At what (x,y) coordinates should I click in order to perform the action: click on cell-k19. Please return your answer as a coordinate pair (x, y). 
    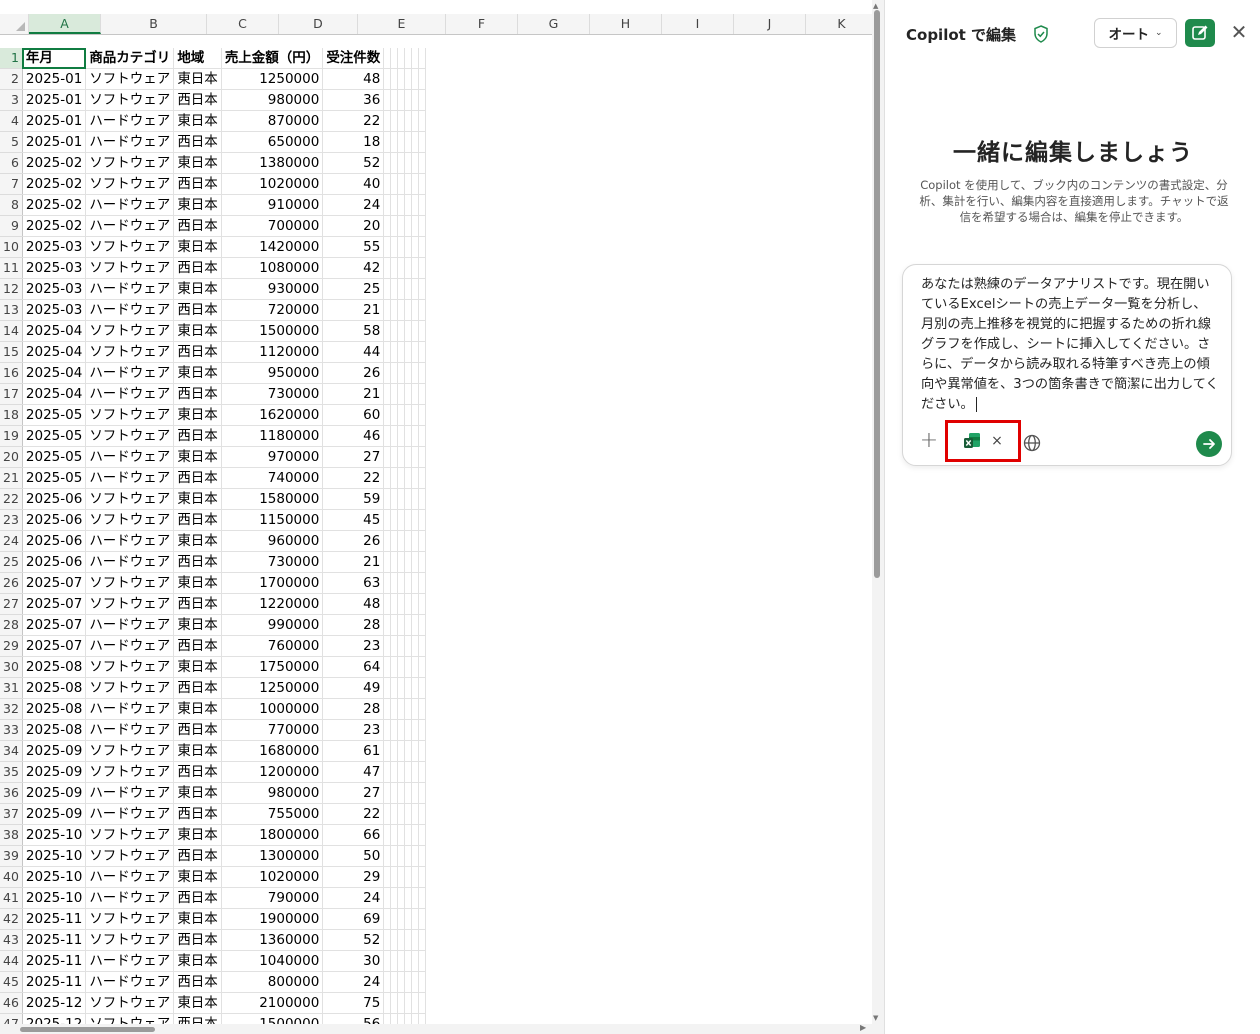
    Looking at the image, I should click on (422, 436).